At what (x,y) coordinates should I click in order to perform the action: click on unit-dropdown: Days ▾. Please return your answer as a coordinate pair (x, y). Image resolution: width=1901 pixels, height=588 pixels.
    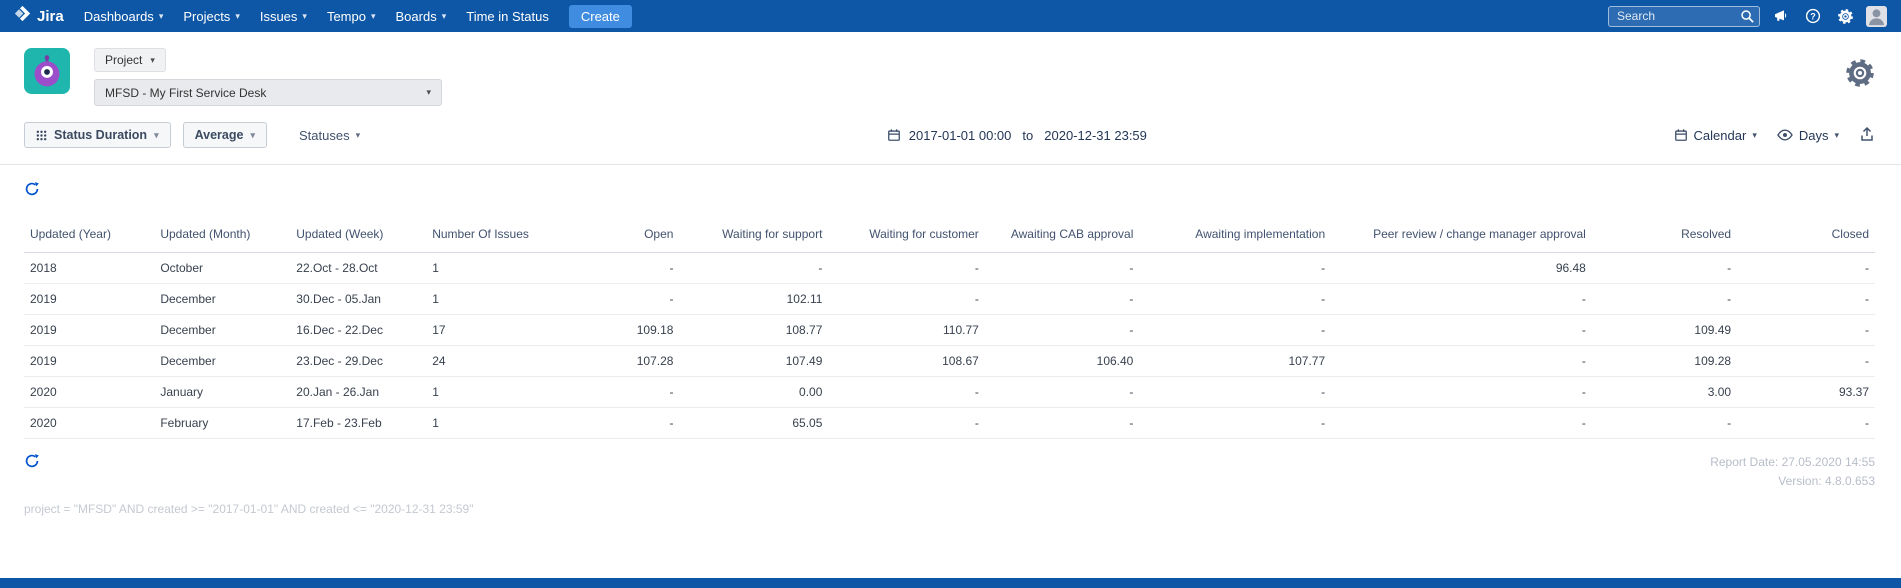
    Looking at the image, I should click on (1808, 135).